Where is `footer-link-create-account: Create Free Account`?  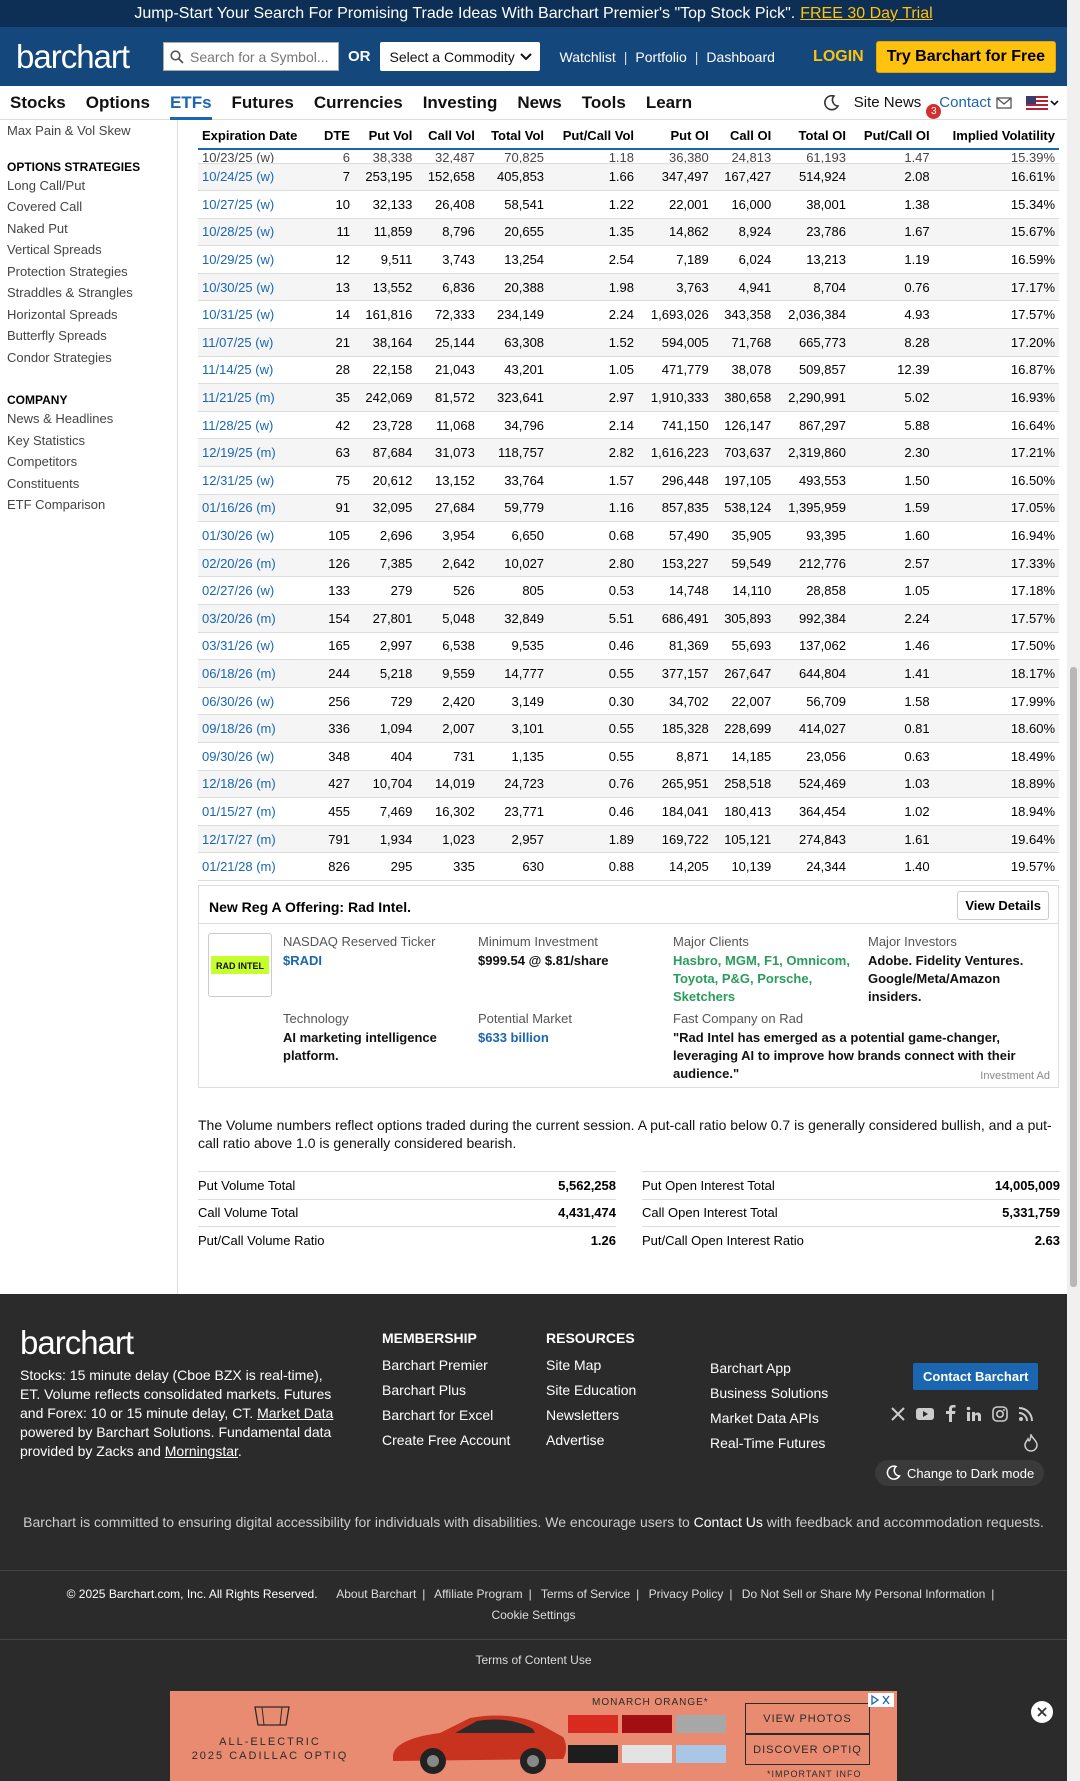
footer-link-create-account: Create Free Account is located at coordinates (446, 1440).